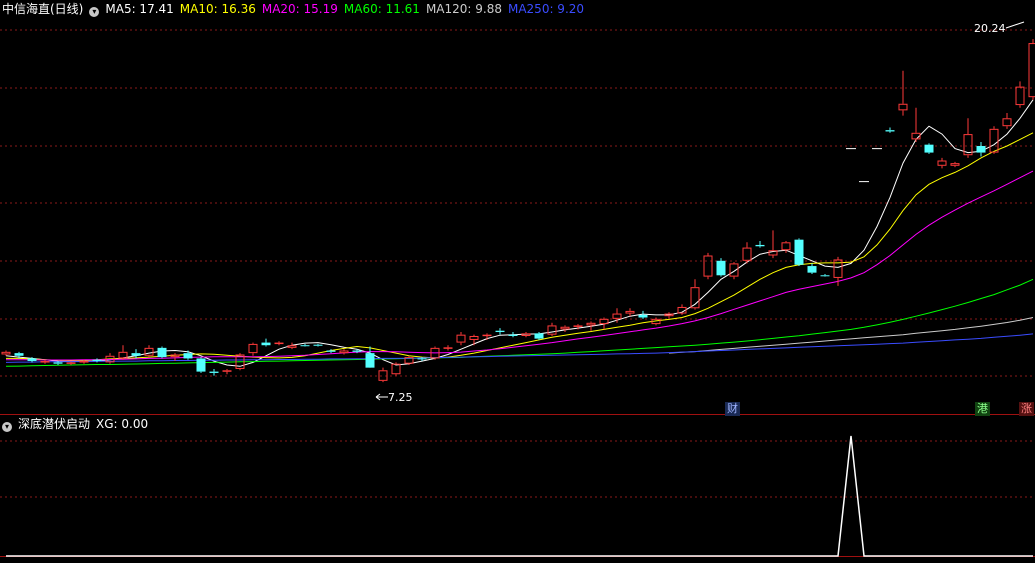 The width and height of the screenshot is (1035, 563). Describe the element at coordinates (1015, 25) in the screenshot. I see `high-pointer` at that location.